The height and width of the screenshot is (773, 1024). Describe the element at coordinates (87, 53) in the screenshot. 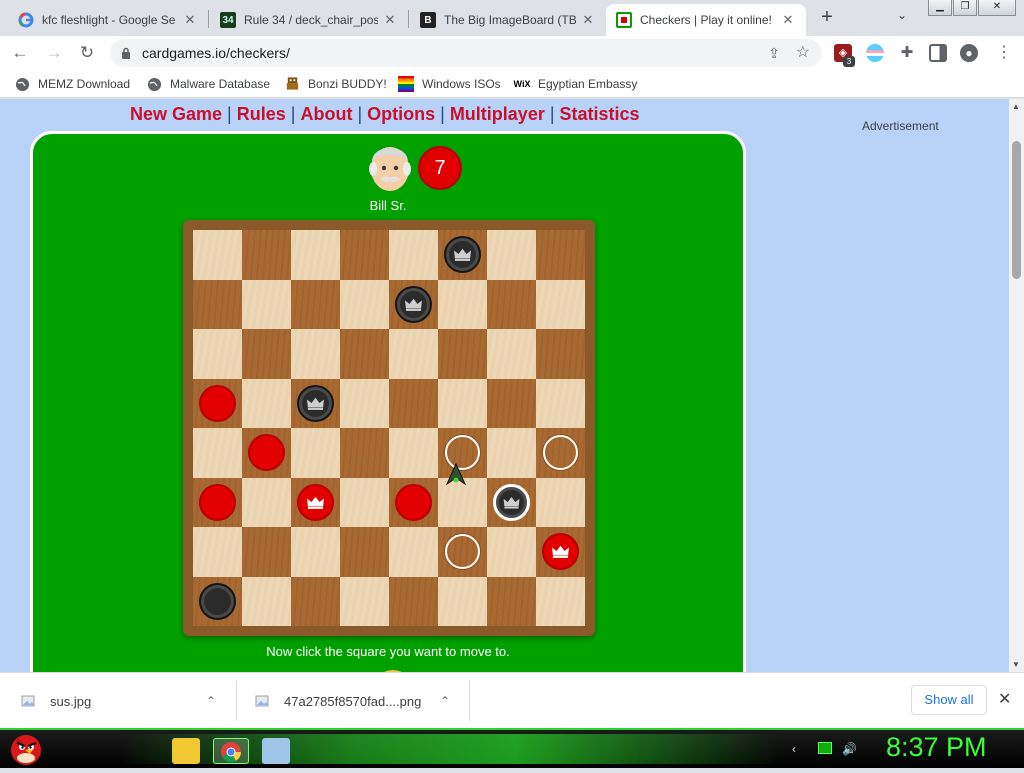

I see `reload-icon: ↻` at that location.